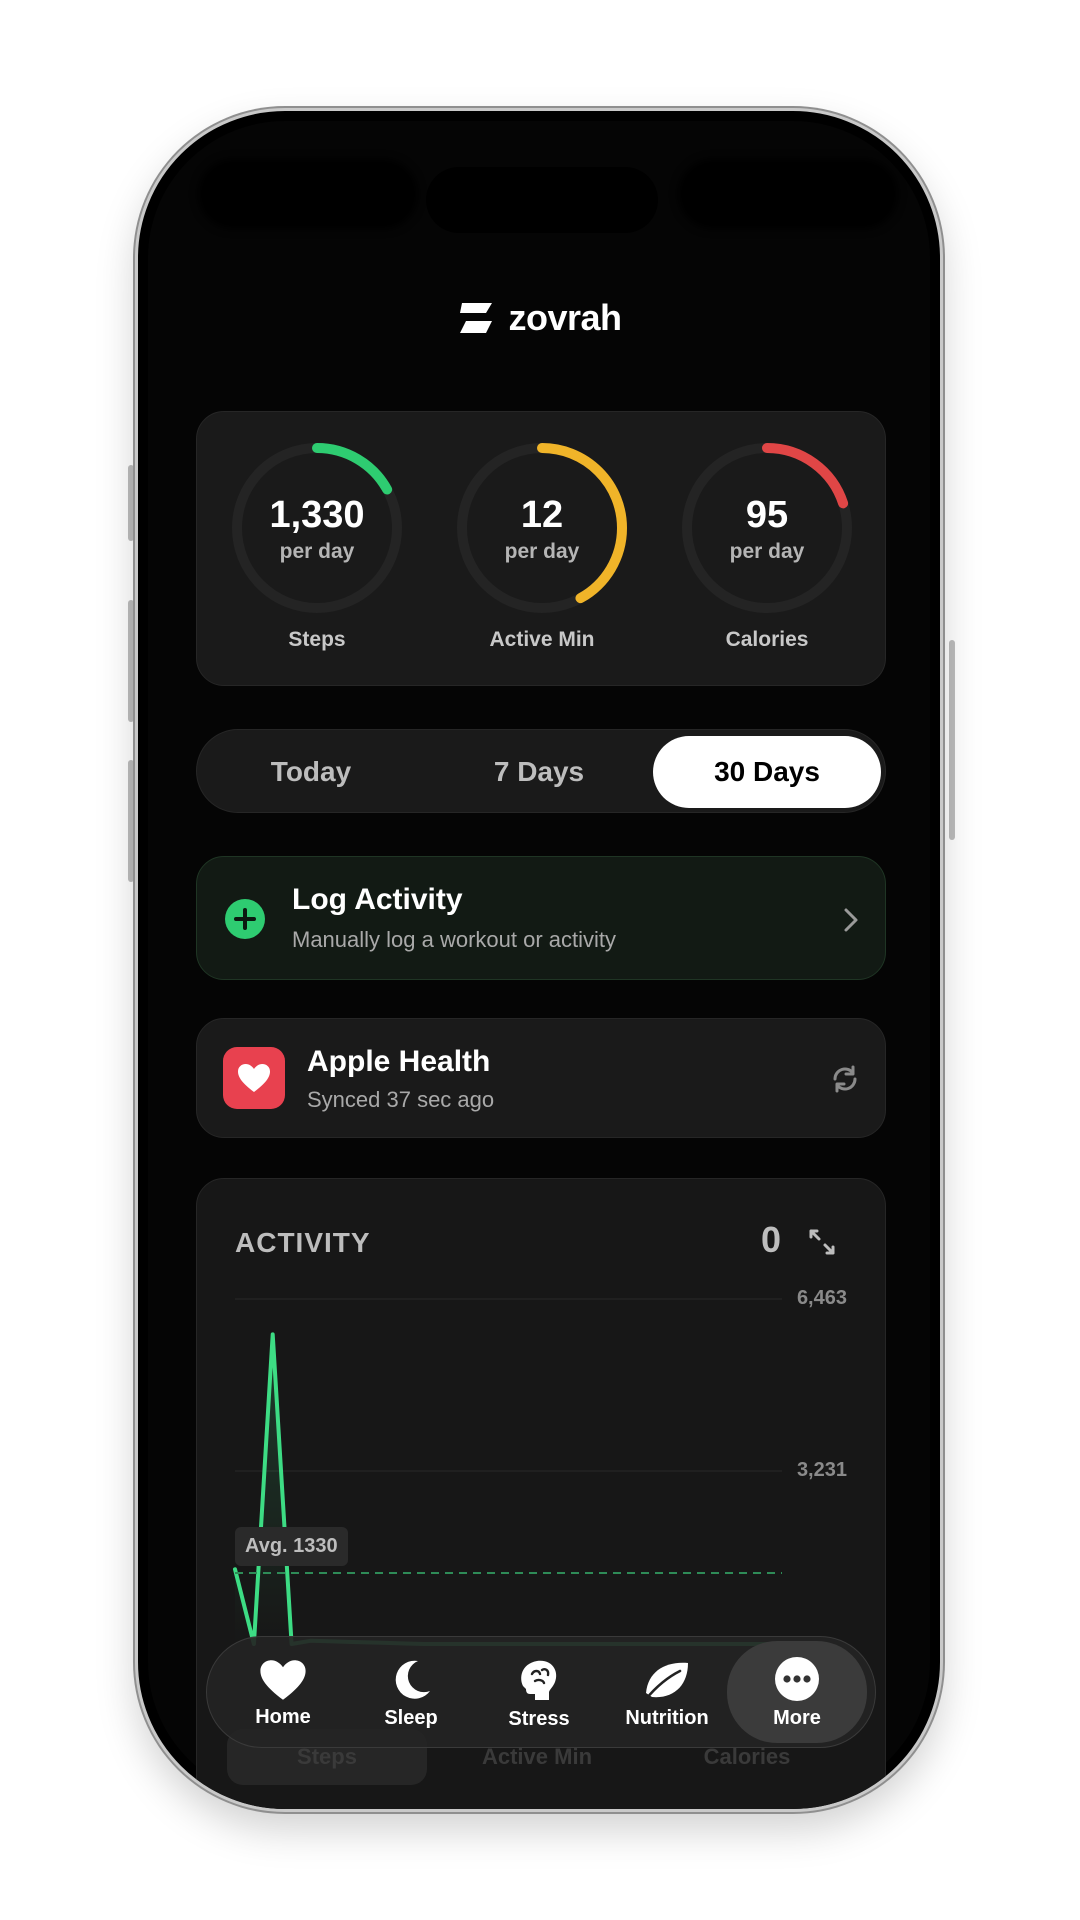 Image resolution: width=1080 pixels, height=1920 pixels. Describe the element at coordinates (821, 1298) in the screenshot. I see `y-tick-top: 6,463` at that location.